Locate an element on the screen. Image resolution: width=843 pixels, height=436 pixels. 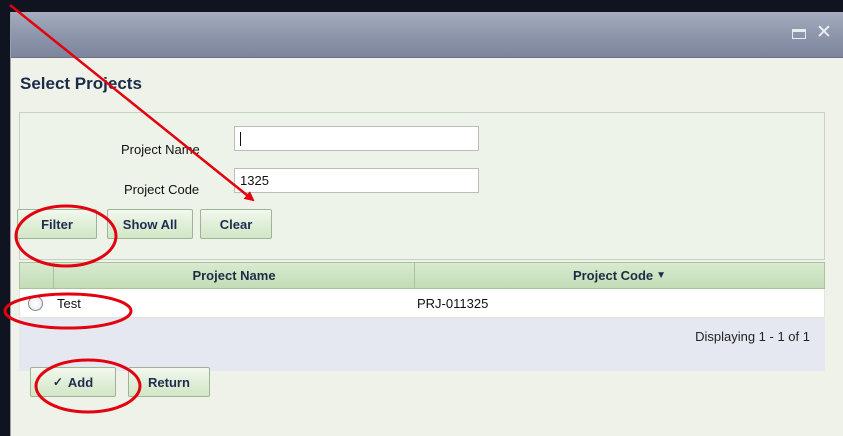
grid-footer: Displaying 1 - 1 of 1 is located at coordinates (422, 344).